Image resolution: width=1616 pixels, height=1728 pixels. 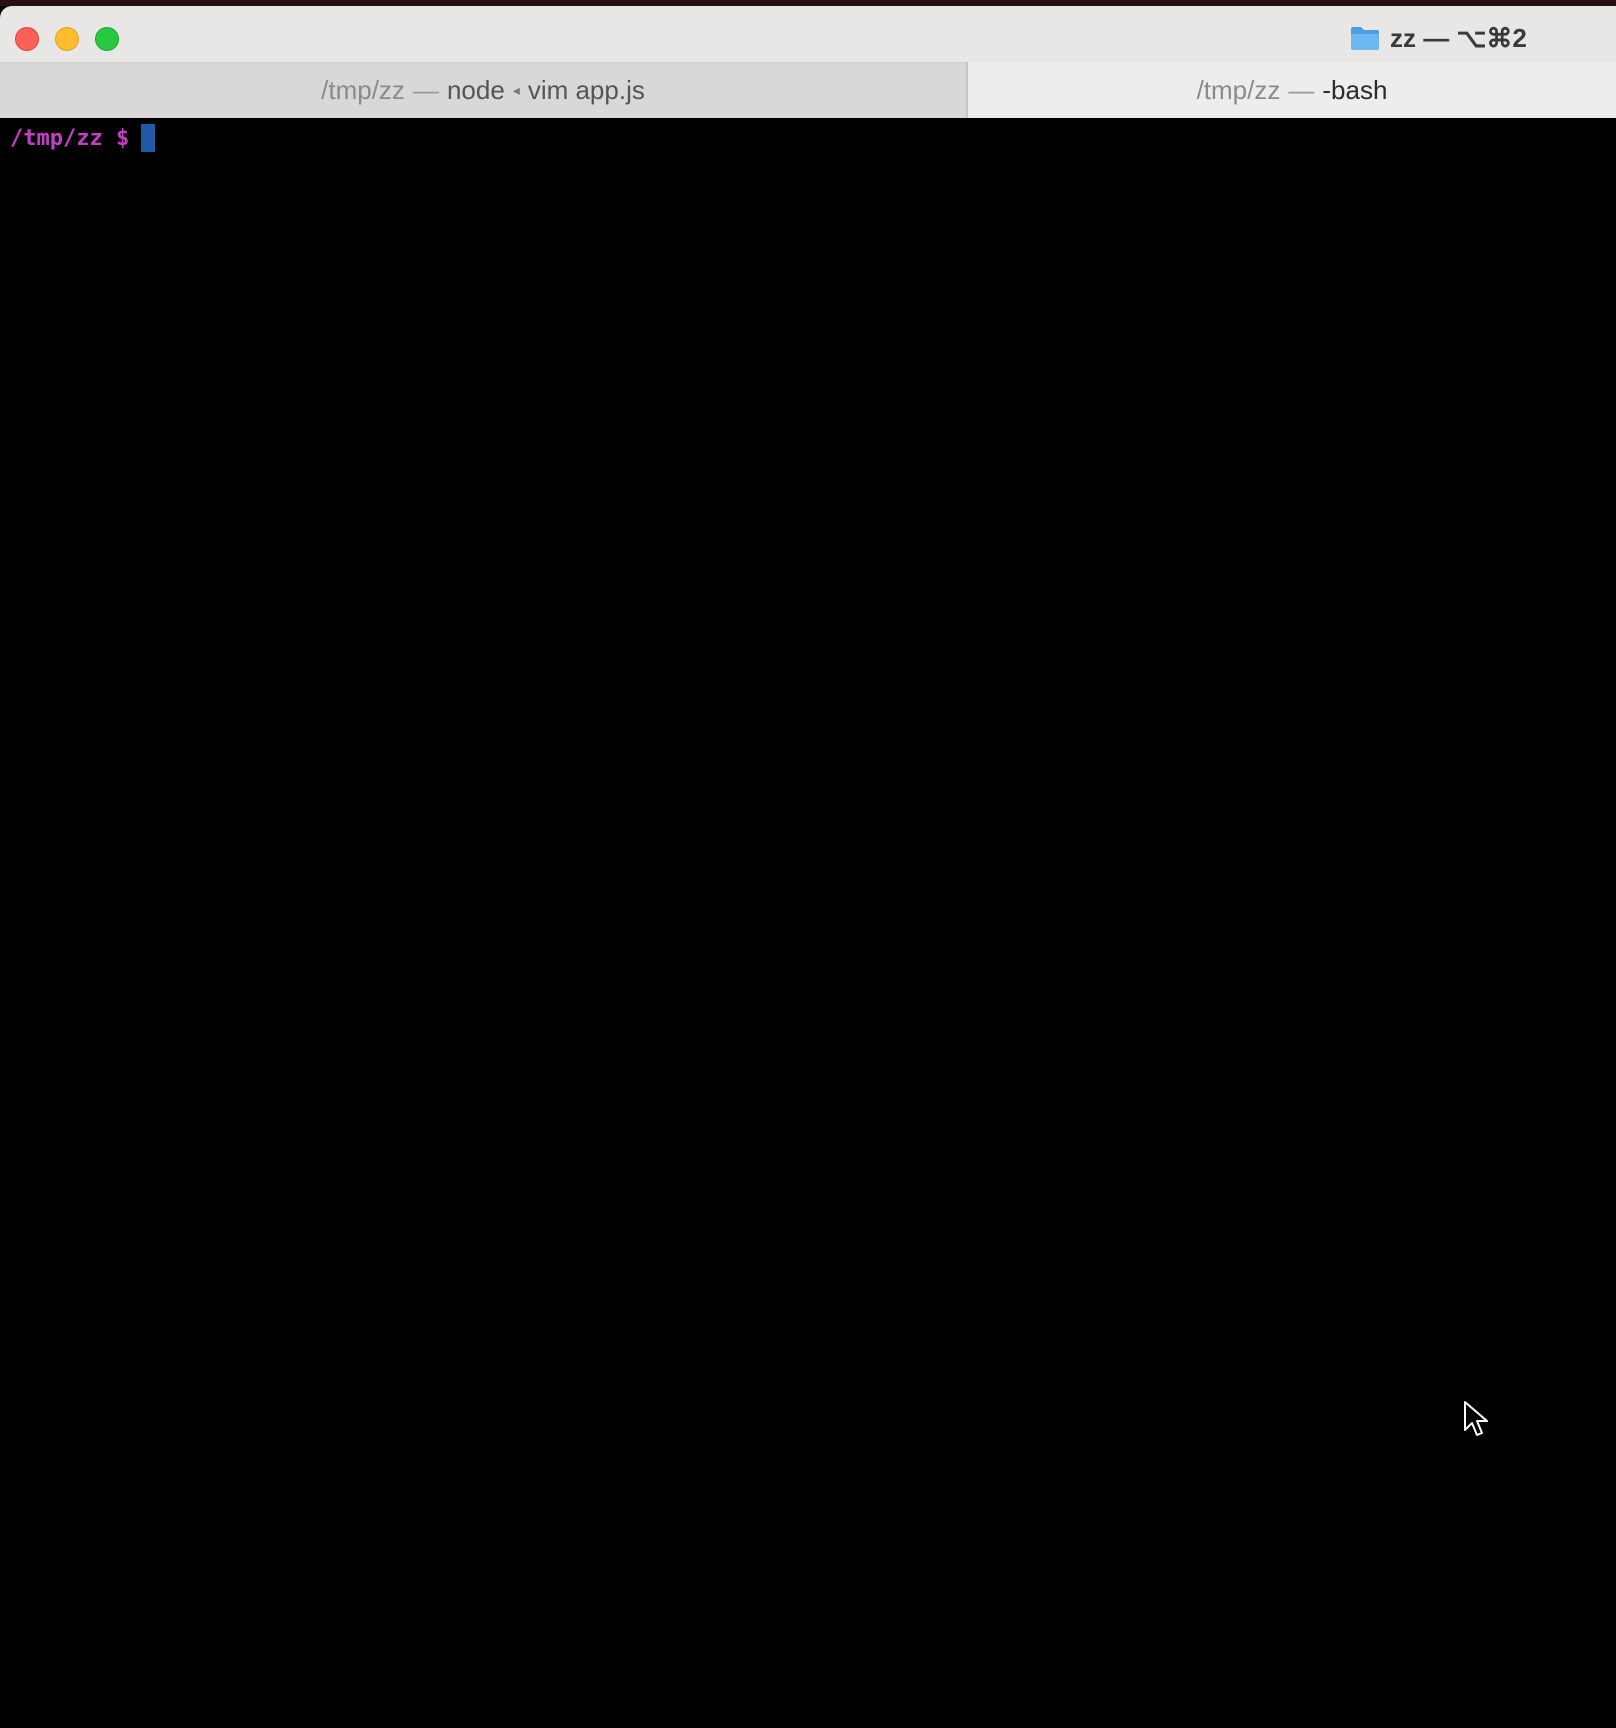 I want to click on tab-arrow-icon: ◂, so click(x=516, y=90).